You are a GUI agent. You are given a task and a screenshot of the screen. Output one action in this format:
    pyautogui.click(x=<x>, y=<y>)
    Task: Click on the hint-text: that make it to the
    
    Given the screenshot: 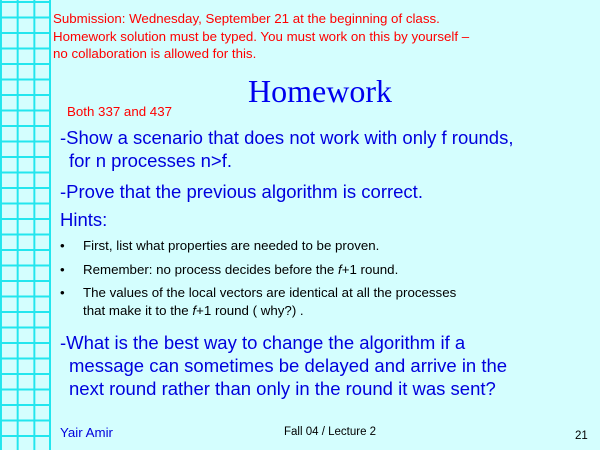 What is the action you would take?
    pyautogui.click(x=138, y=310)
    